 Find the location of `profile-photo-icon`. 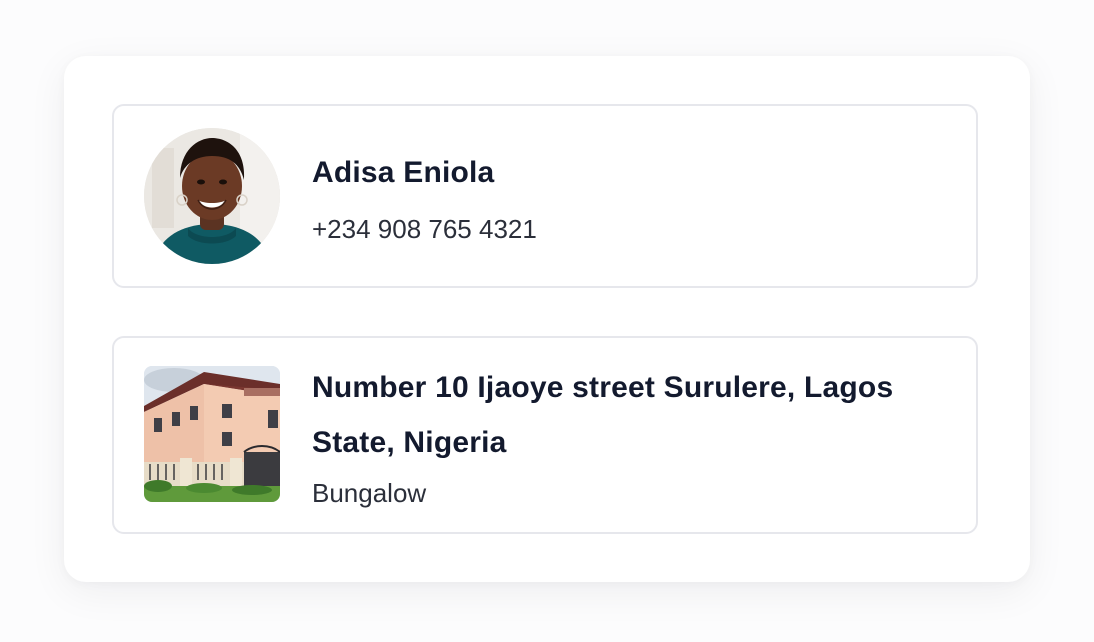

profile-photo-icon is located at coordinates (212, 196).